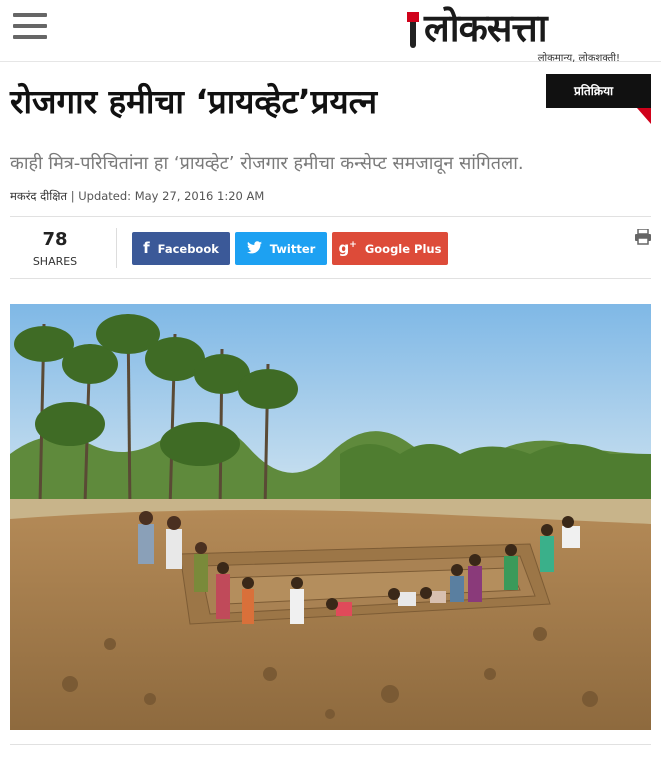 The width and height of the screenshot is (661, 763). I want to click on twitter-icon, so click(254, 248).